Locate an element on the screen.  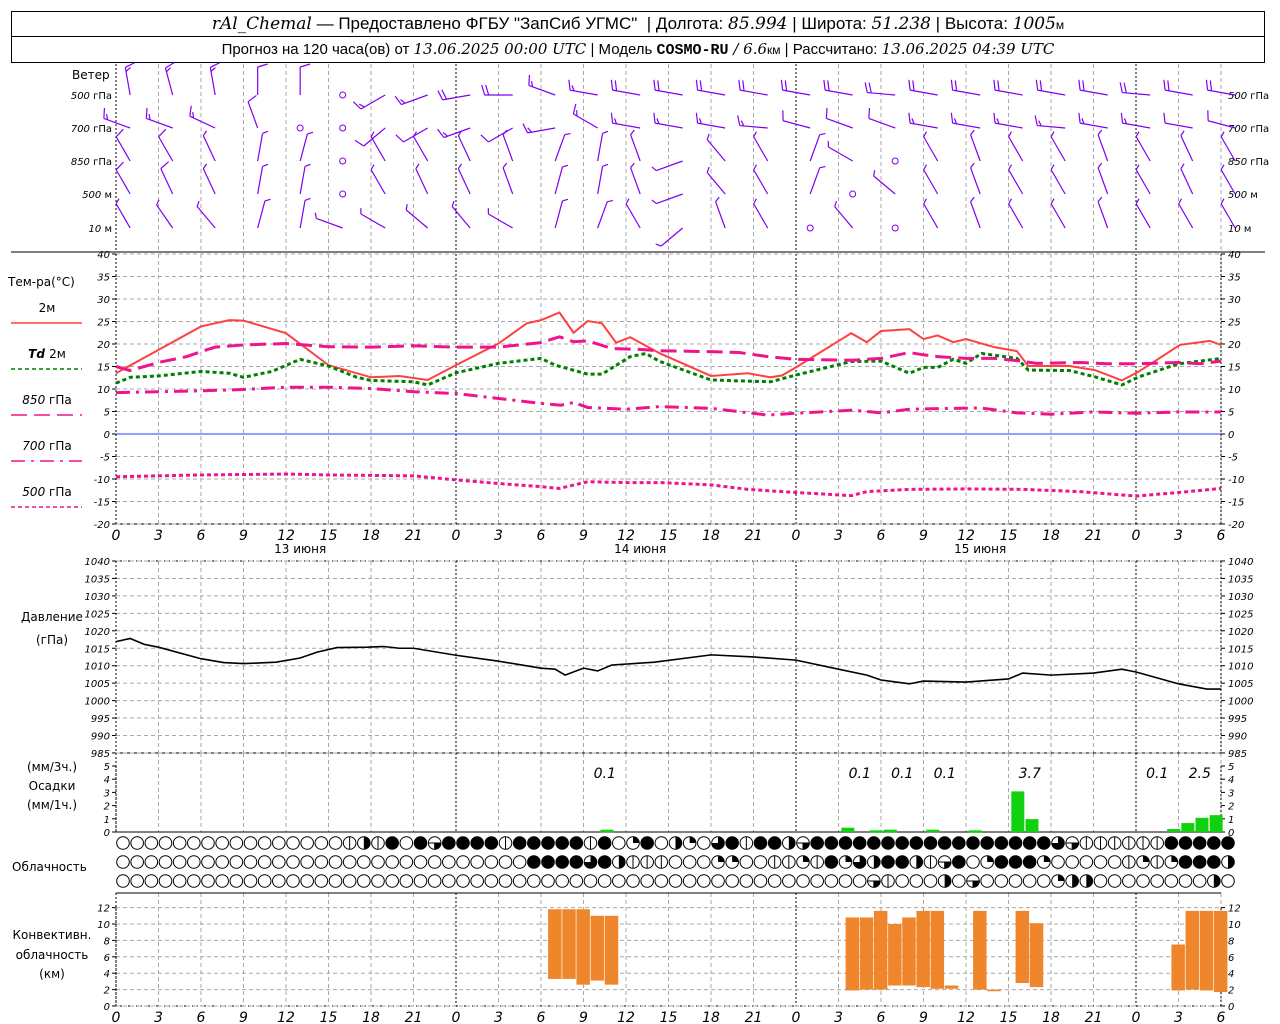
temperature-tick-label: -20 is located at coordinates (1236, 525).